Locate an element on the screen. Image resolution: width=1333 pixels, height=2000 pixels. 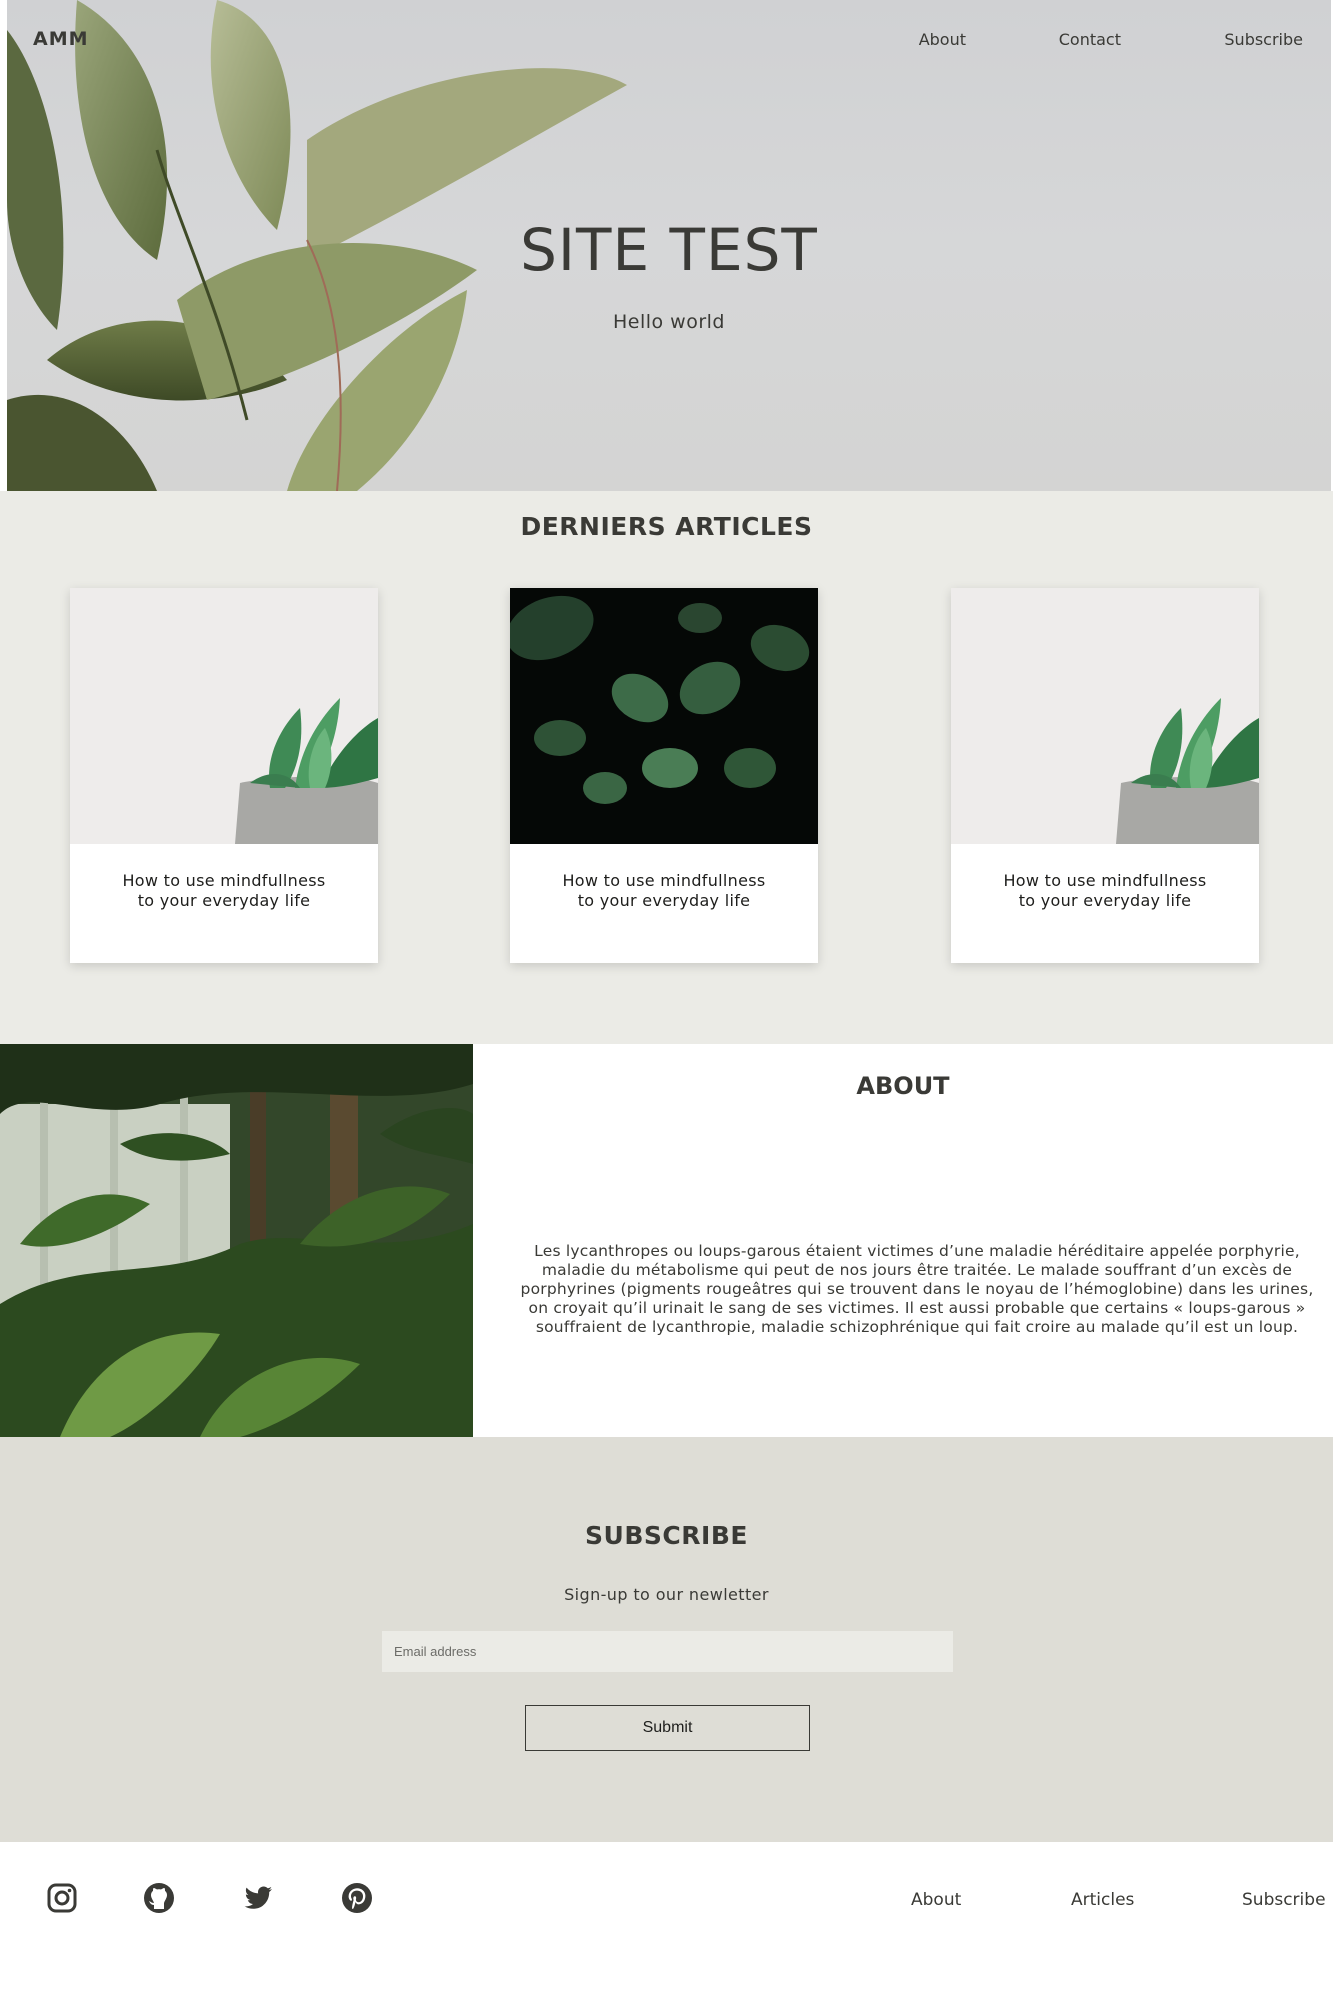
hero-title: SITE TEST is located at coordinates (669, 250).